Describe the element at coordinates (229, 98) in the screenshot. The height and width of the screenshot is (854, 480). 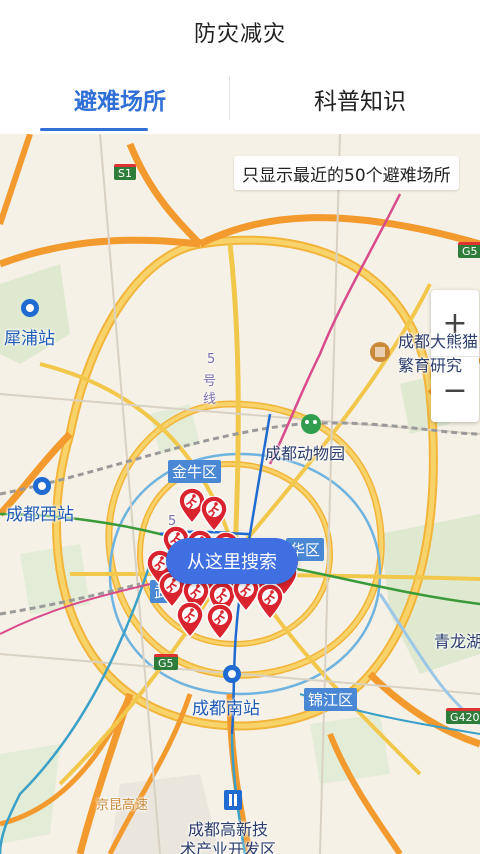
I see `tab-divider` at that location.